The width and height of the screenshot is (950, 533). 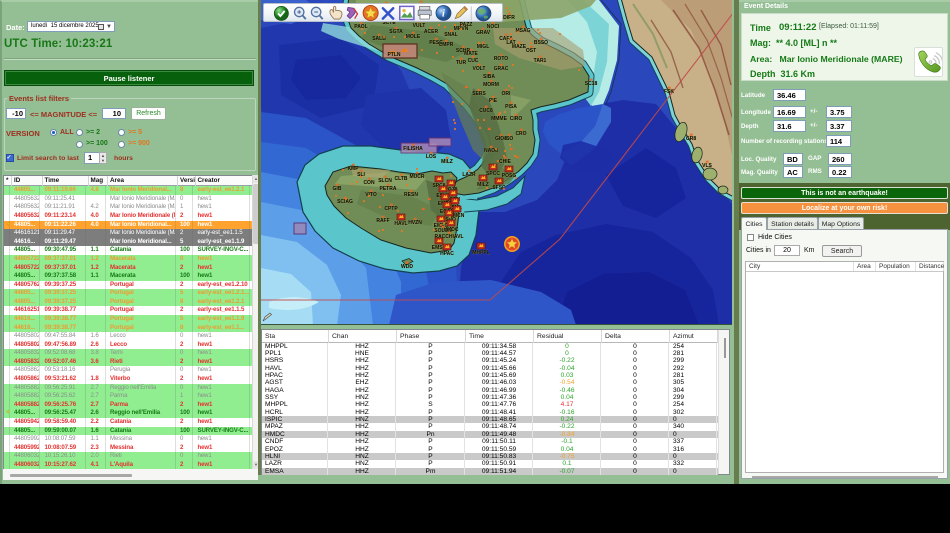 I want to click on svg-text: SERS, so click(x=479, y=94).